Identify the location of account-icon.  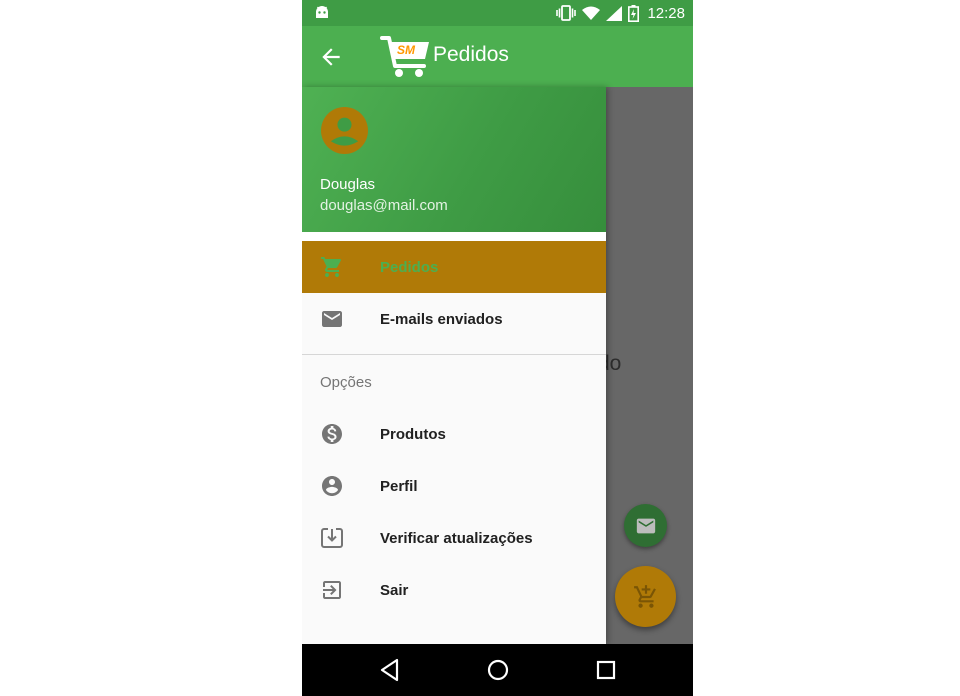
(332, 486).